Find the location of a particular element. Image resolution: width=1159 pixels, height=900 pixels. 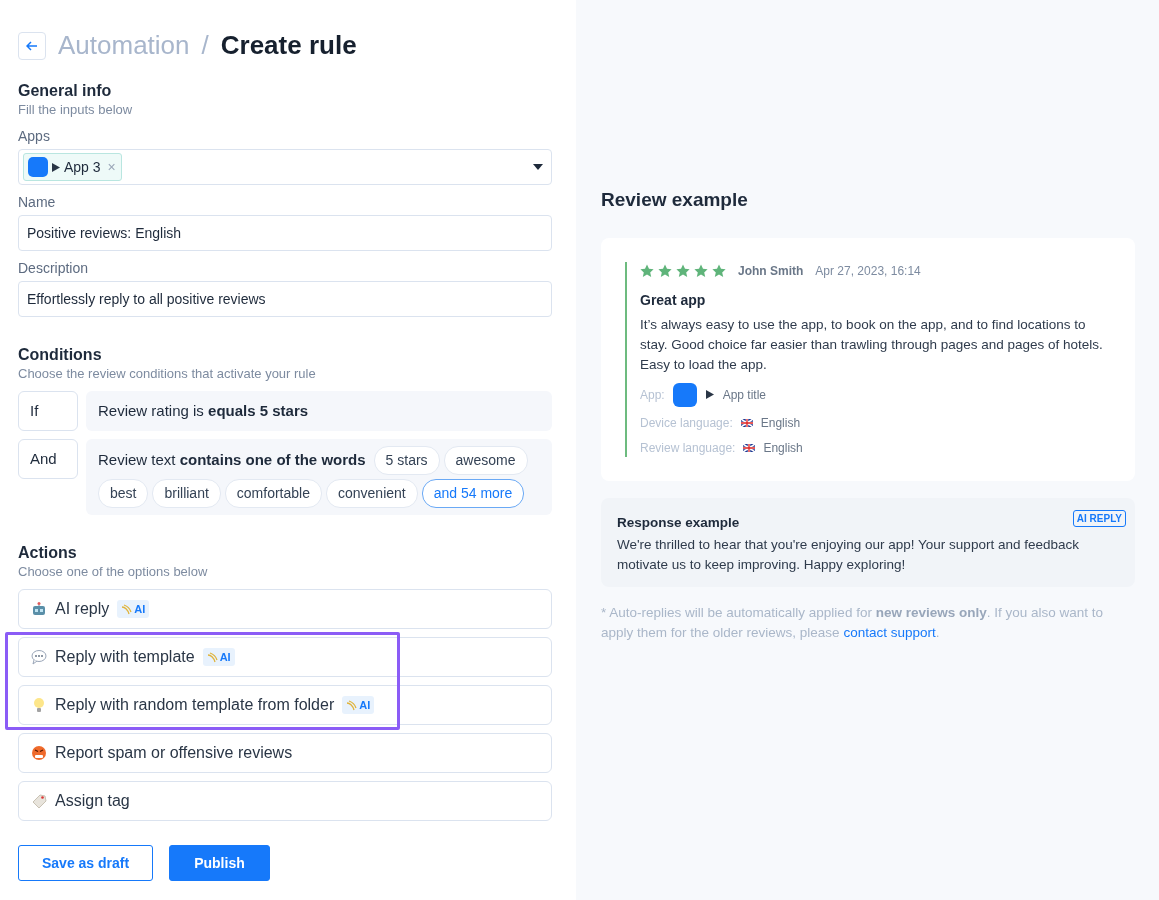

condition-text: Review text contains one of the words is located at coordinates (232, 460).